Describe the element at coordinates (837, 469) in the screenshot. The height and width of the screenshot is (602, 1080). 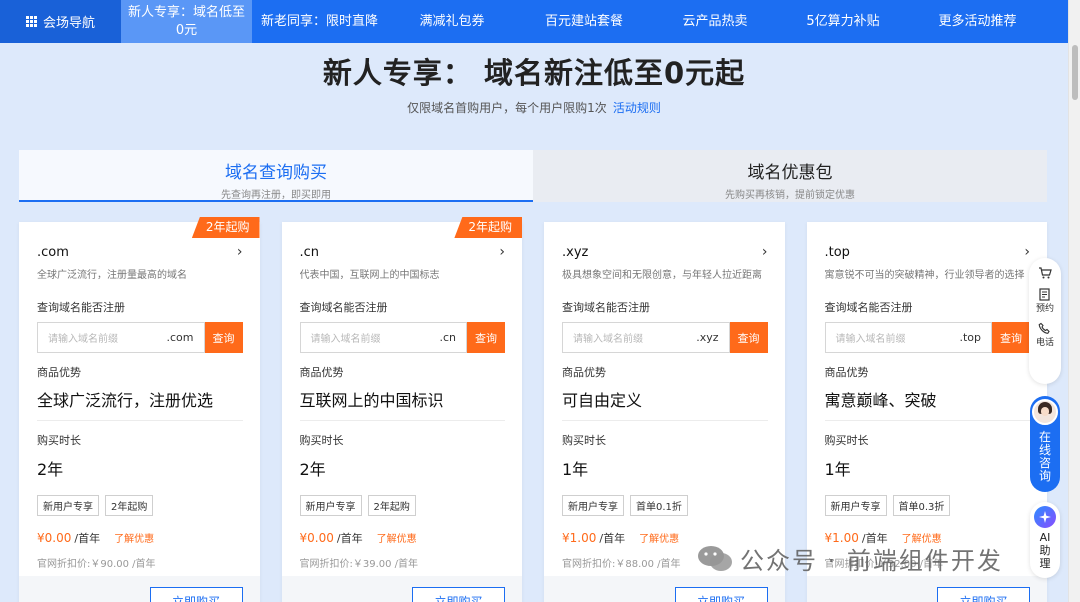
I see `duration-value: 1年` at that location.